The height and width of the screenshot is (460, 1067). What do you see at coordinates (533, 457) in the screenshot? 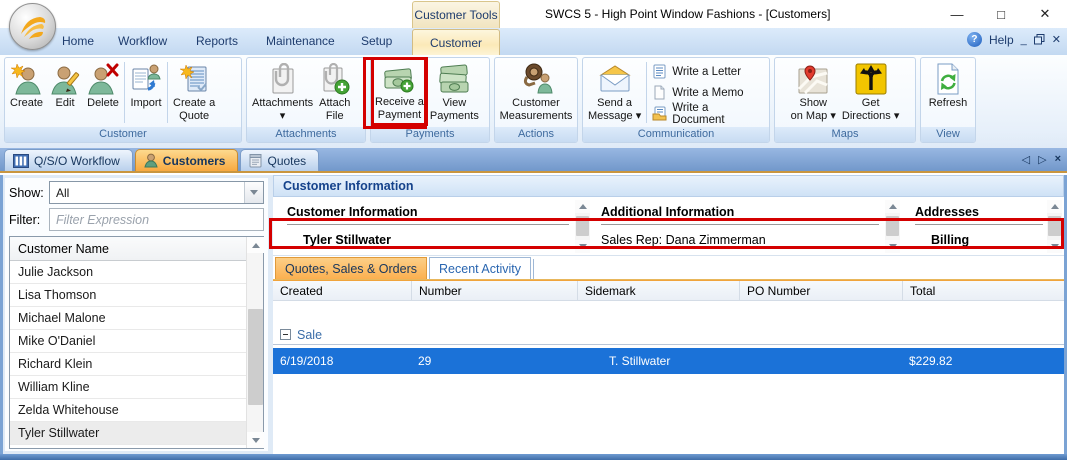
I see `window-bottom-border` at bounding box center [533, 457].